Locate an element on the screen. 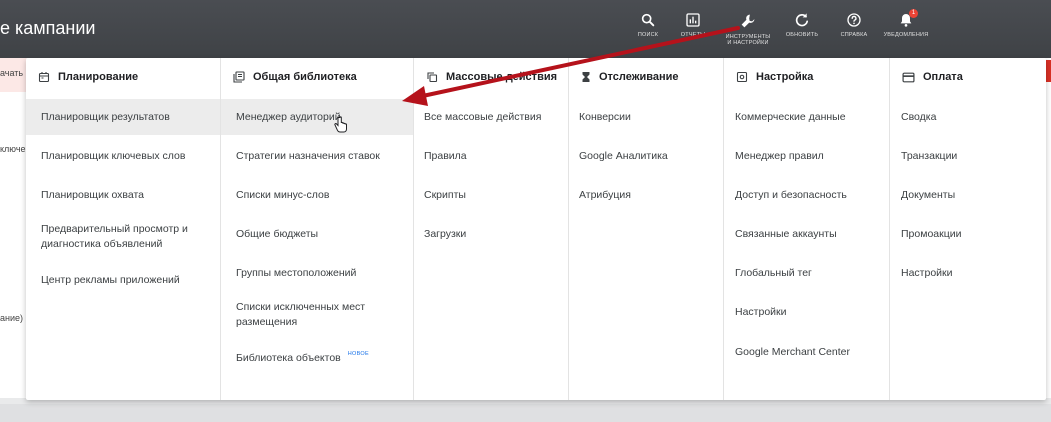 This screenshot has width=1051, height=422. menu-item-label: Документы is located at coordinates (928, 194).